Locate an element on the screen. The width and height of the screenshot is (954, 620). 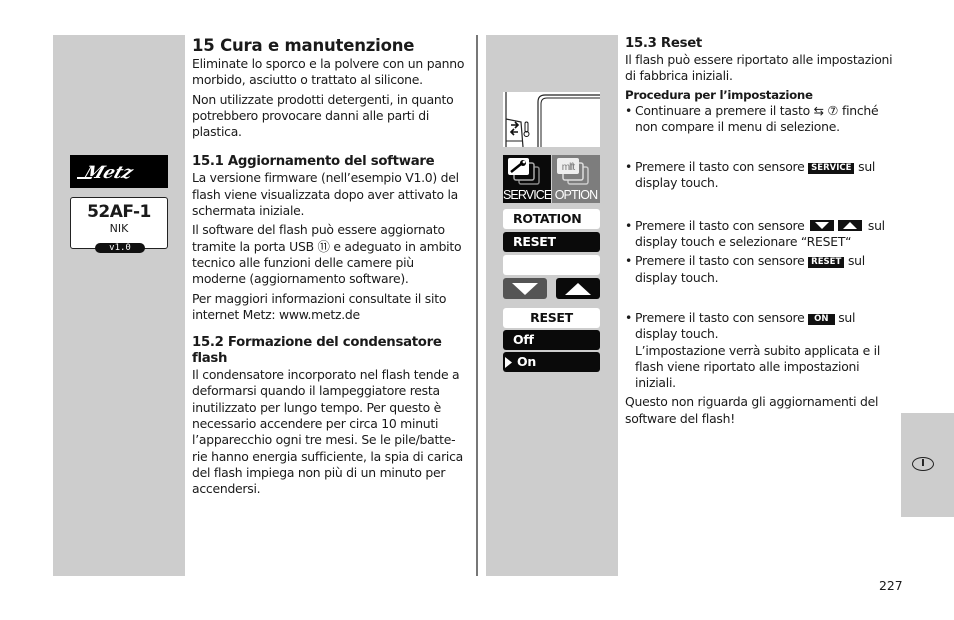
wrench-icon is located at coordinates (524, 171).